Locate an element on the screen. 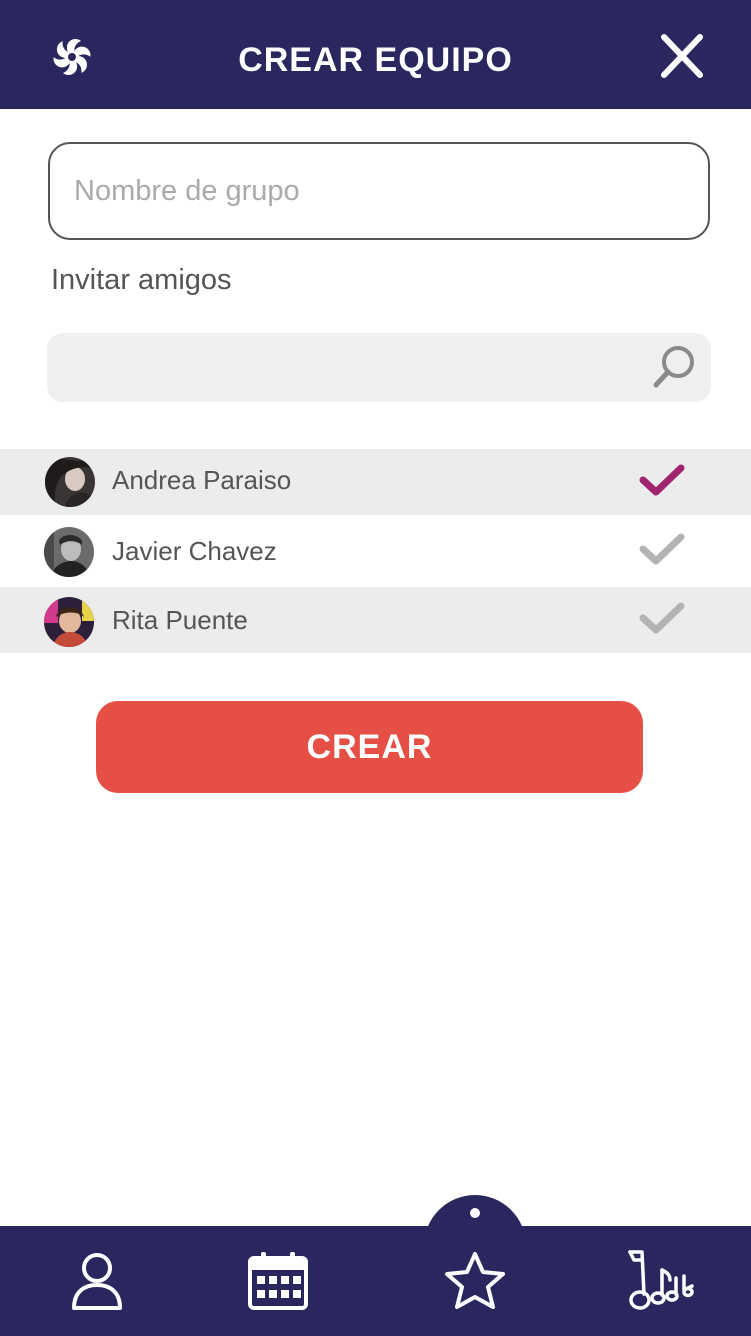 This screenshot has height=1336, width=751. calendar-icon is located at coordinates (278, 1281).